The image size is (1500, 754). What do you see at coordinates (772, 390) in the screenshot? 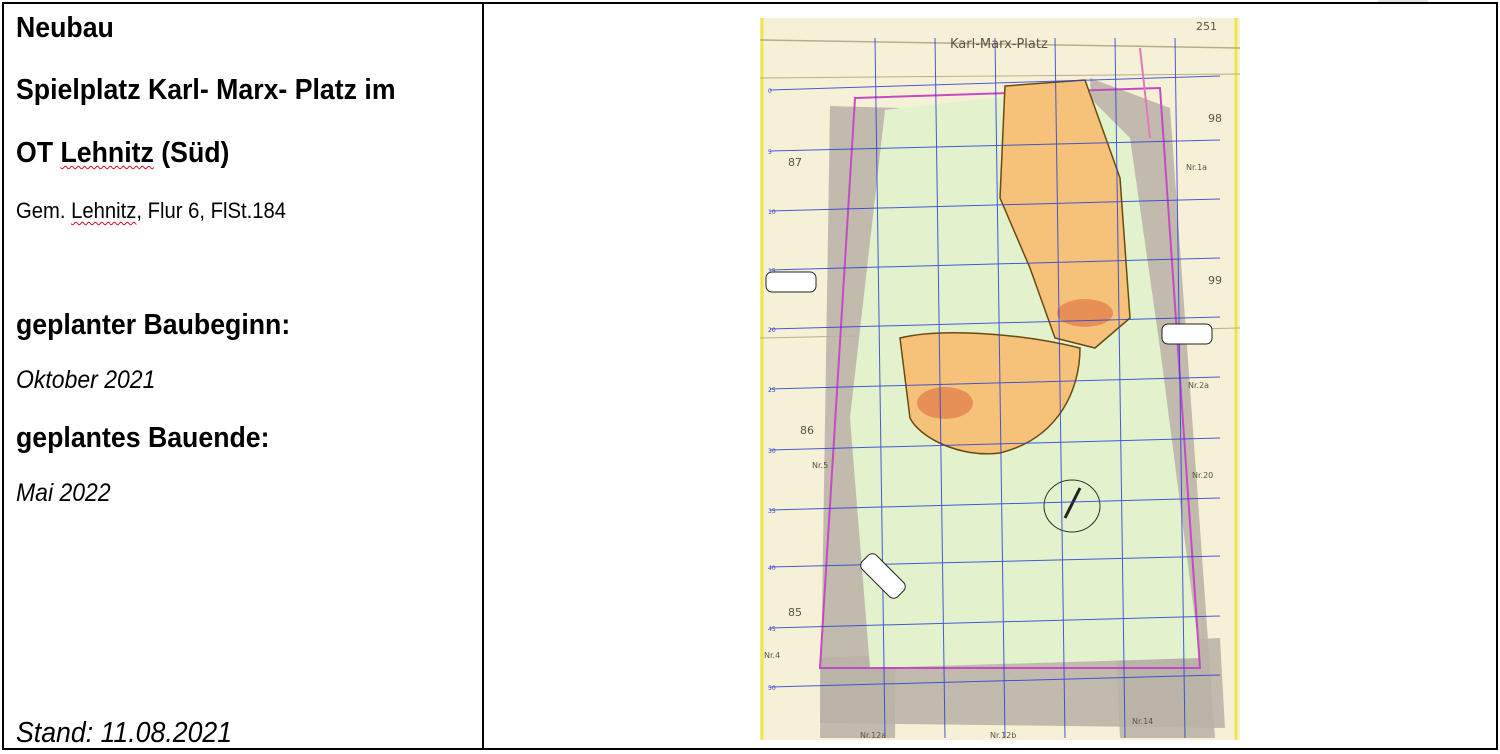
I see `svg-text: 25` at bounding box center [772, 390].